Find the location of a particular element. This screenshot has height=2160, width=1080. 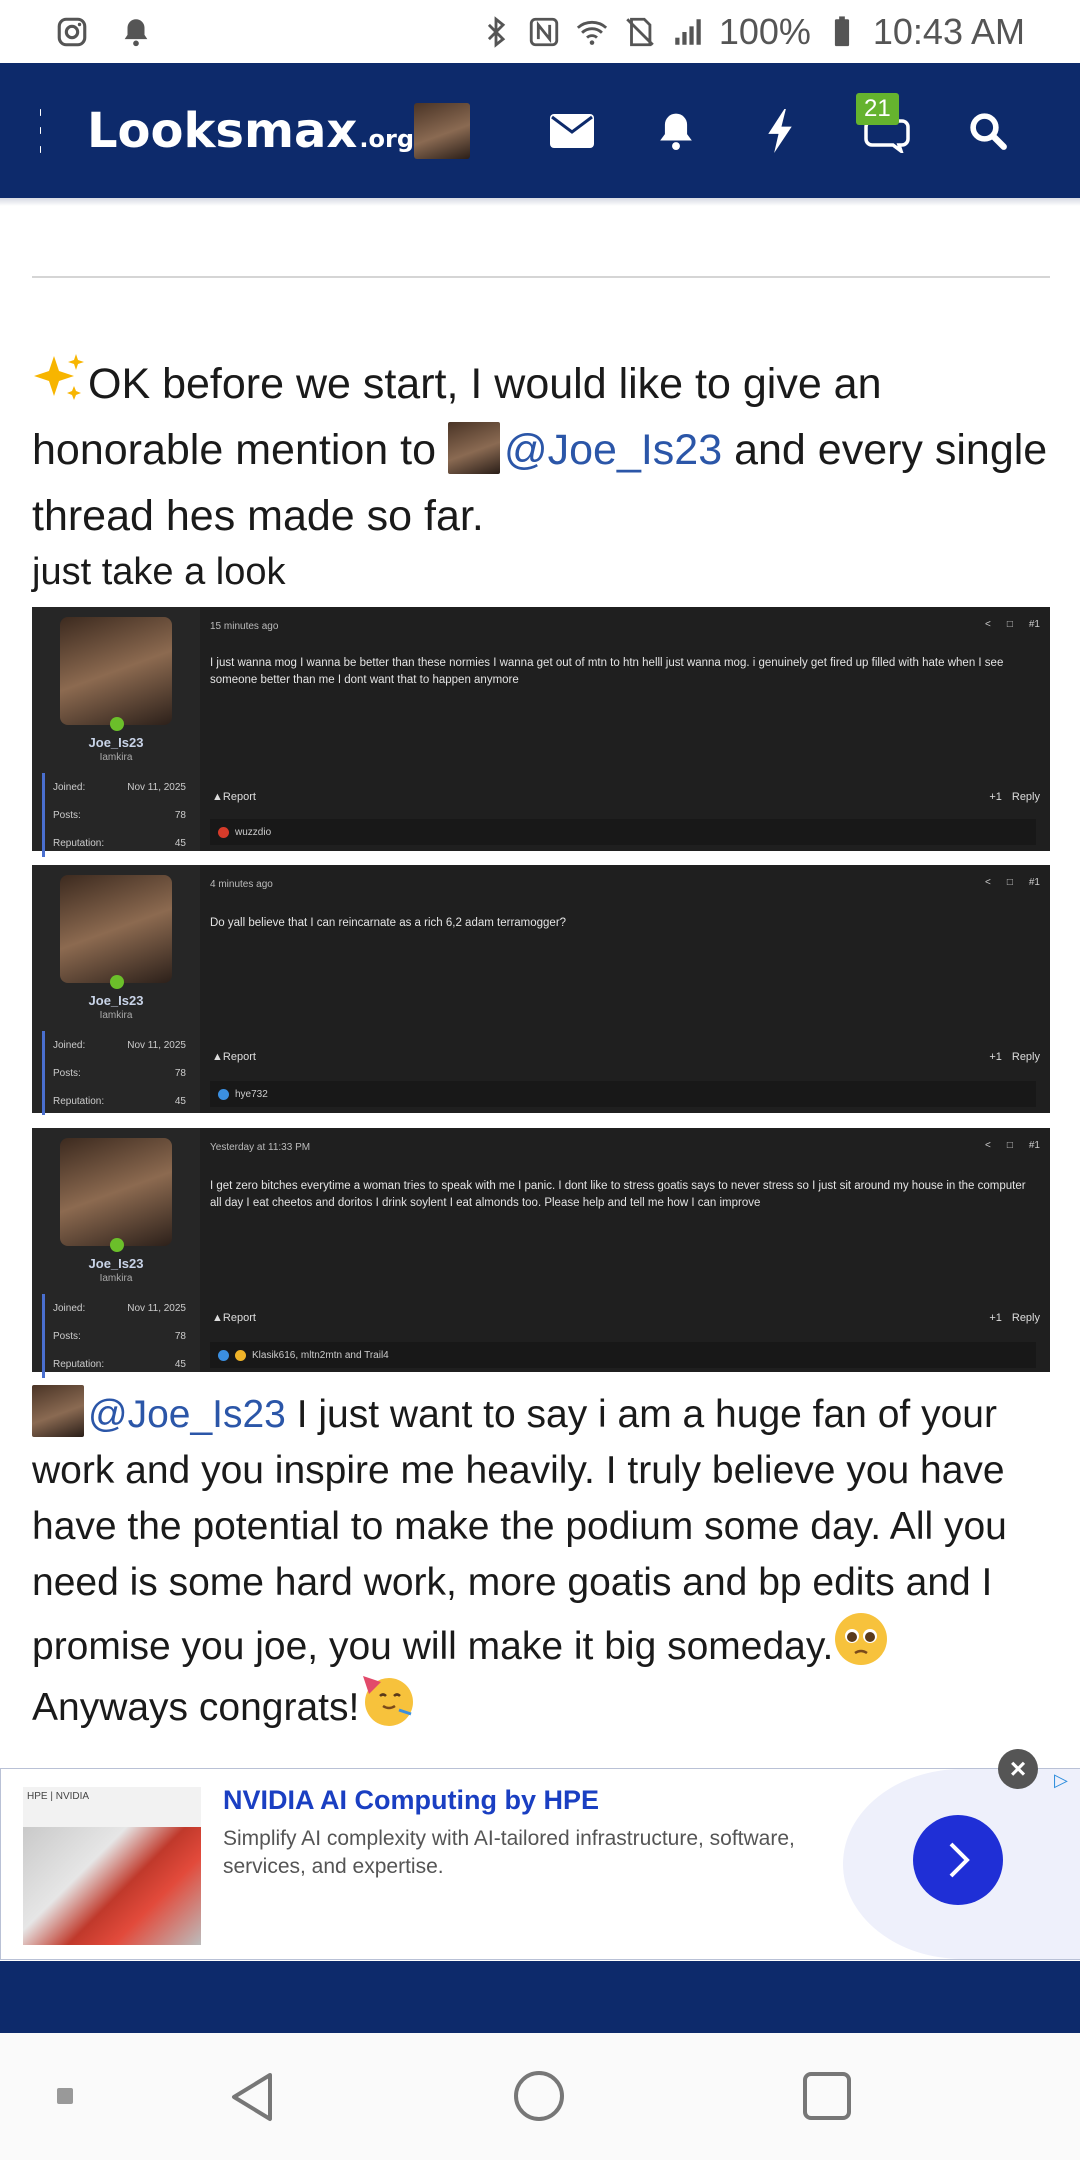

ad-brand-logos: HPE | NVIDIA is located at coordinates (58, 1796).